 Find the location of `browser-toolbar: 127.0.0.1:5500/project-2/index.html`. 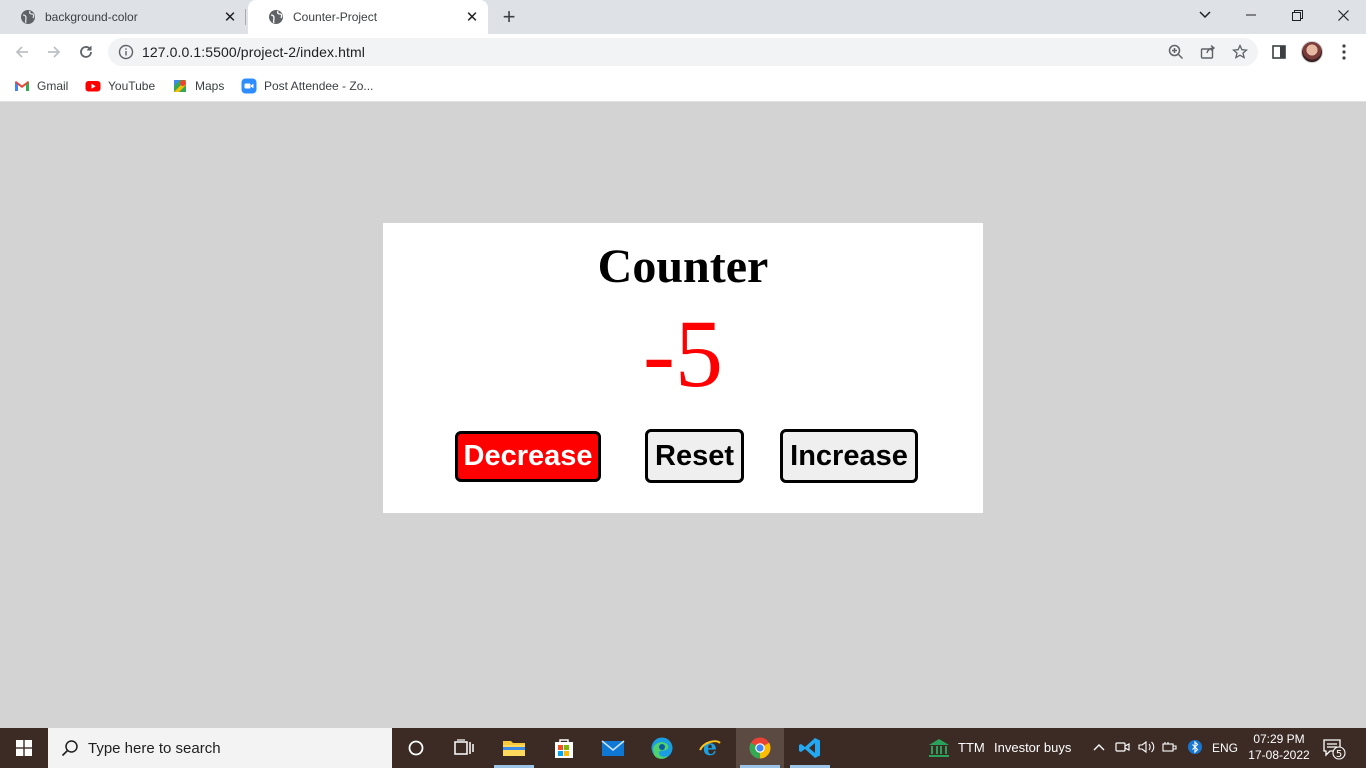

browser-toolbar: 127.0.0.1:5500/project-2/index.html is located at coordinates (683, 52).